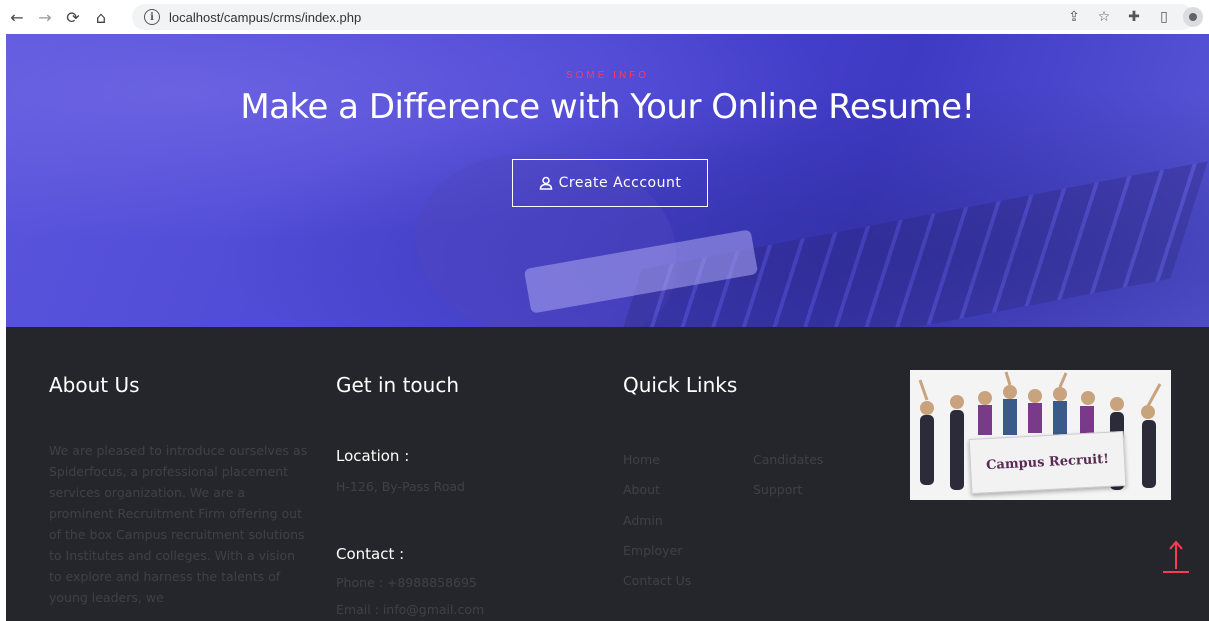 The width and height of the screenshot is (1209, 621). I want to click on profile-avatar, so click(1193, 17).